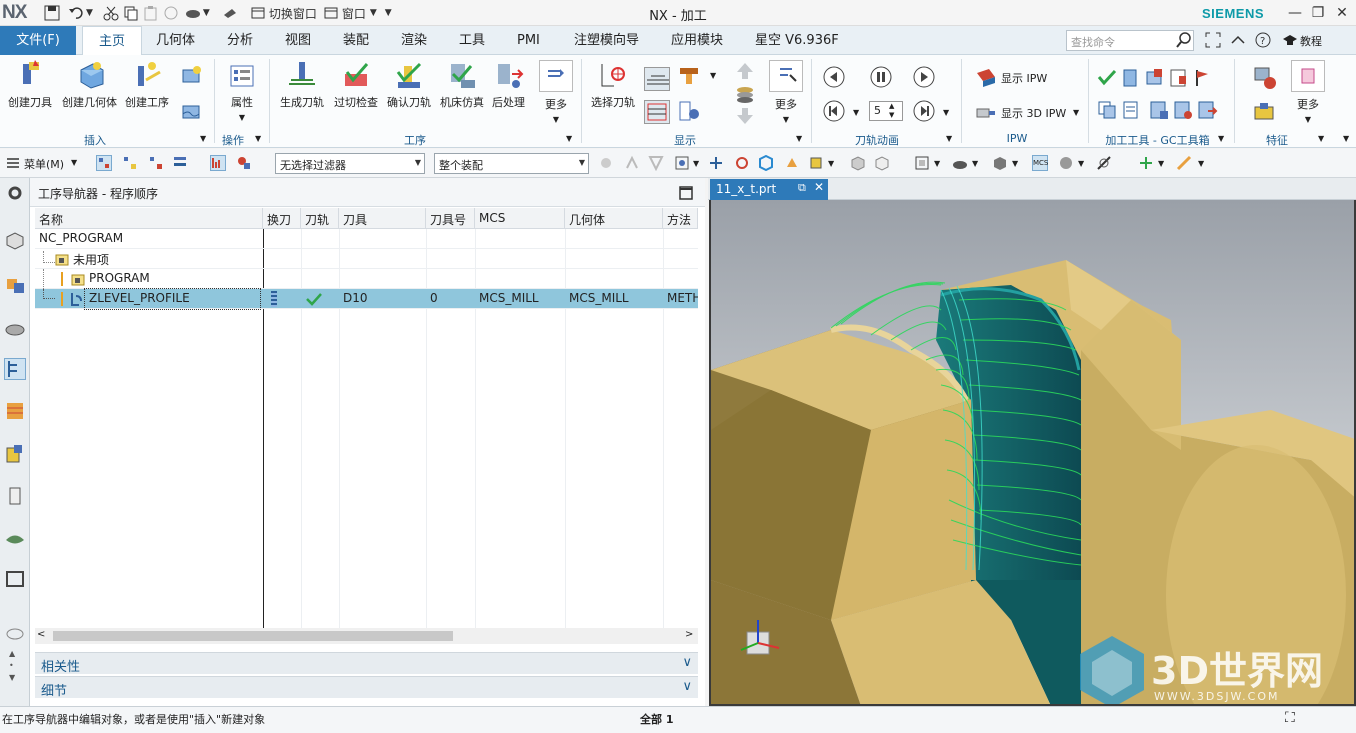  Describe the element at coordinates (112, 40) in the screenshot. I see `tab-home: 主页` at that location.